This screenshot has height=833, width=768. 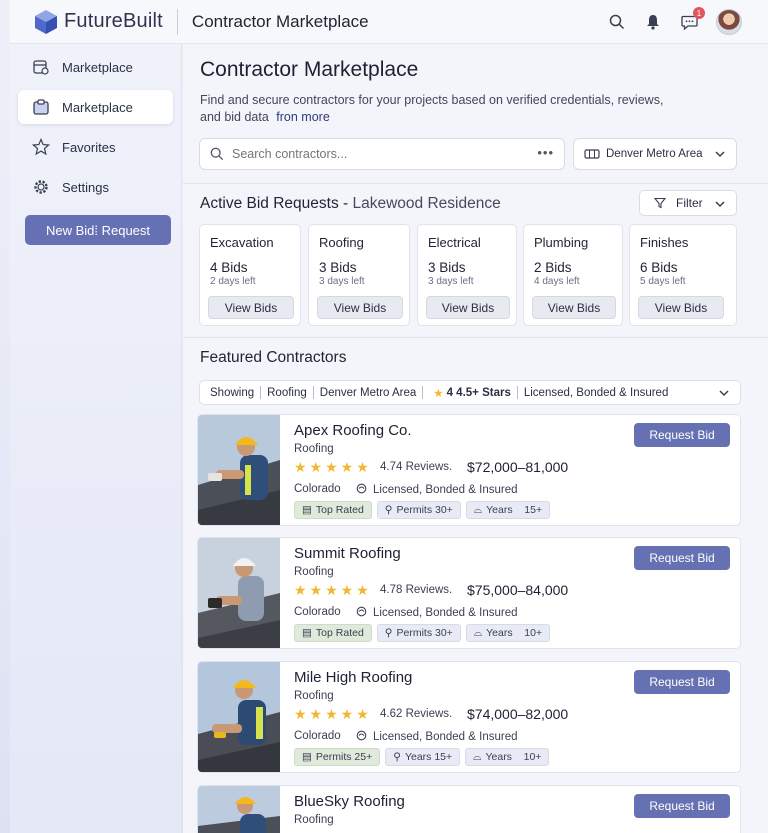 What do you see at coordinates (660, 203) in the screenshot?
I see `filter-icon` at bounding box center [660, 203].